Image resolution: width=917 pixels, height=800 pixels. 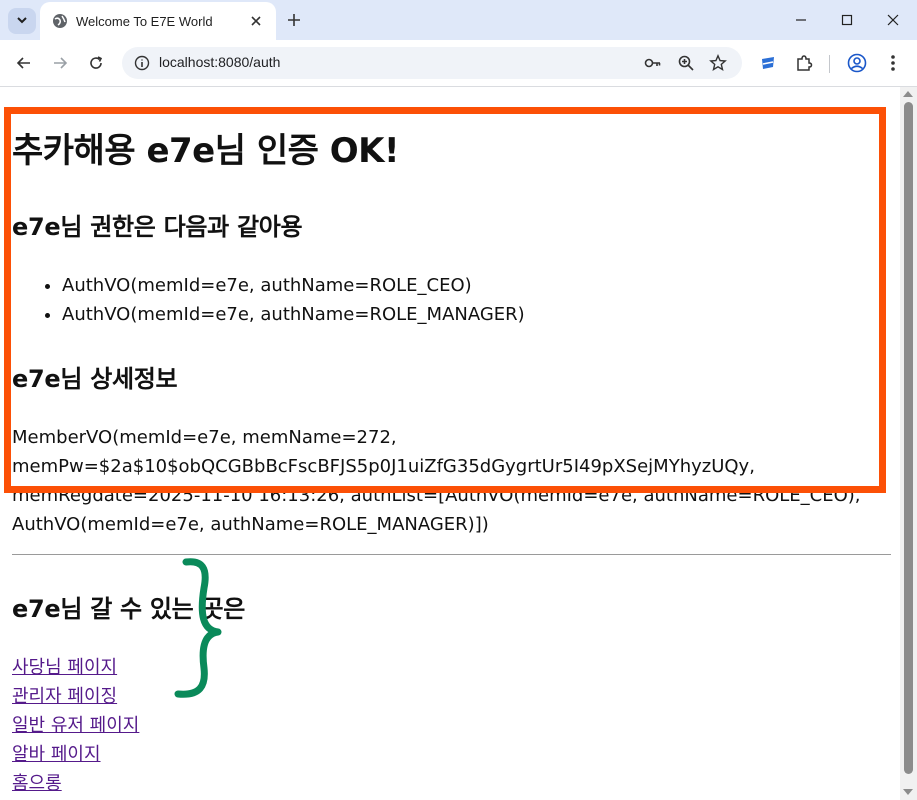 I want to click on manager-page-link: 관리자 페이징, so click(x=75, y=696).